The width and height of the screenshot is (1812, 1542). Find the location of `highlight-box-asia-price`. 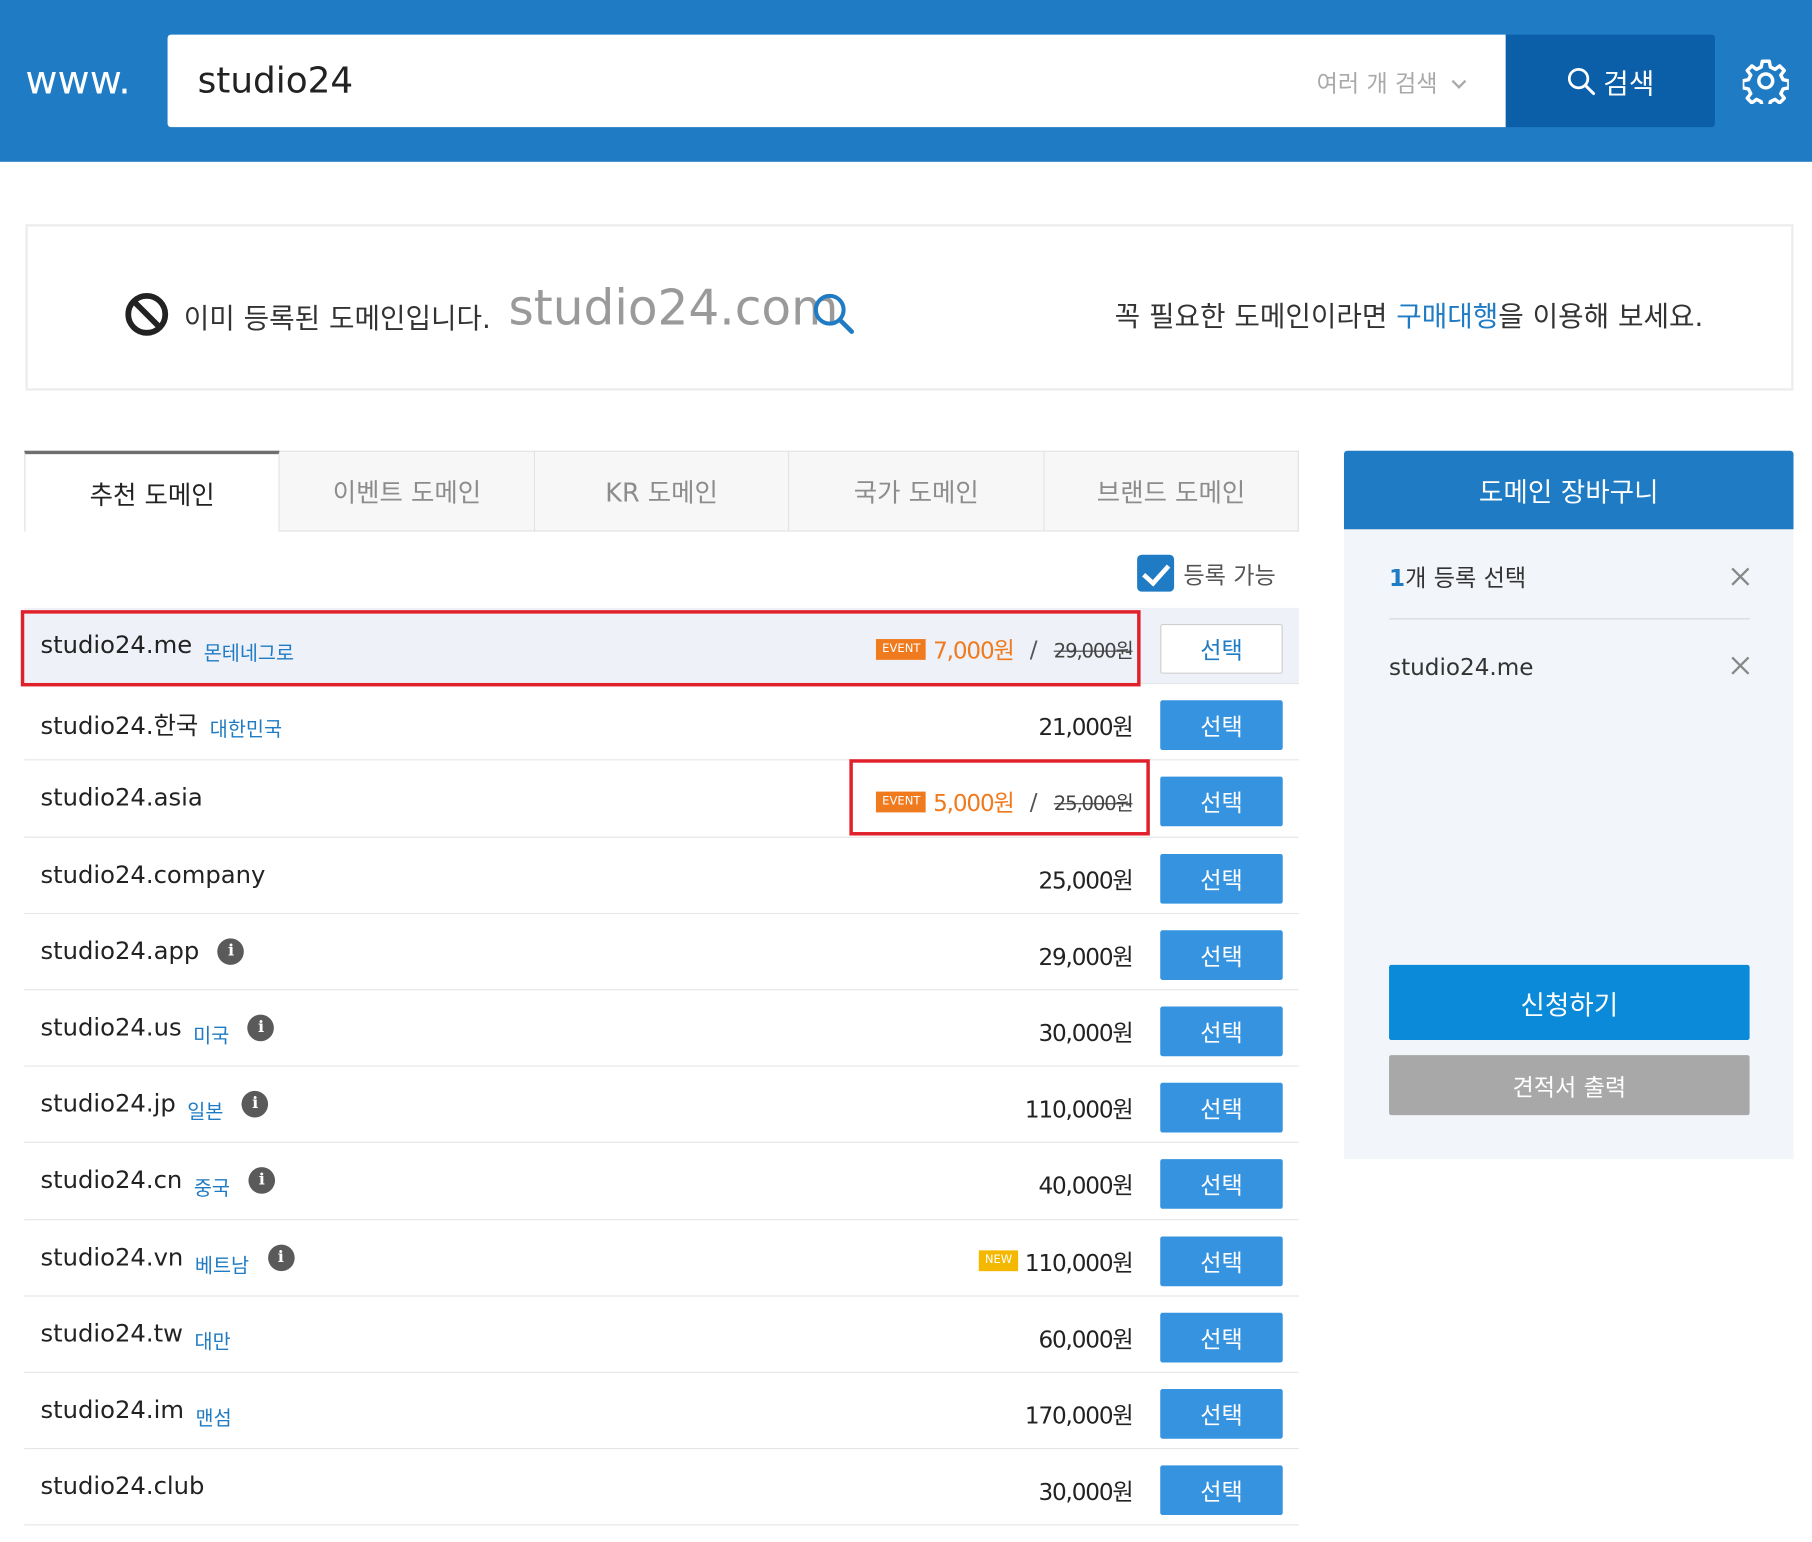

highlight-box-asia-price is located at coordinates (999, 797).